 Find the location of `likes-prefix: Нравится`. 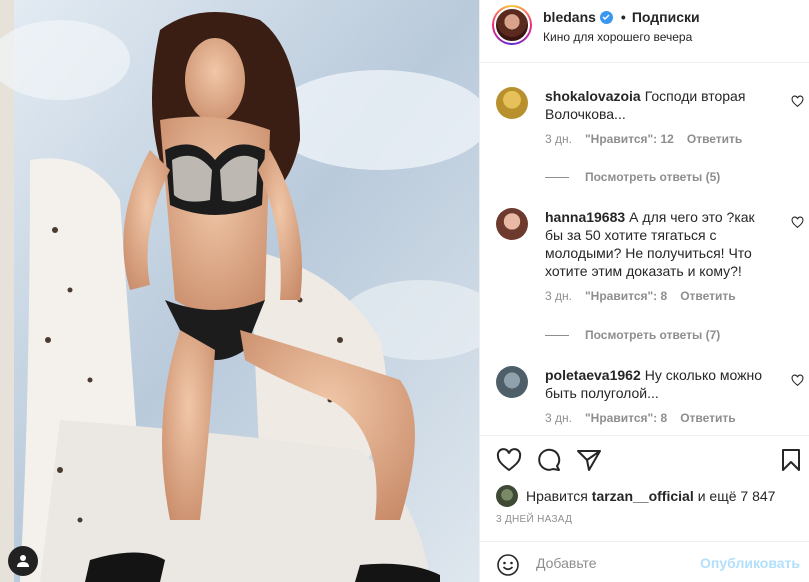

likes-prefix: Нравится is located at coordinates (557, 496).